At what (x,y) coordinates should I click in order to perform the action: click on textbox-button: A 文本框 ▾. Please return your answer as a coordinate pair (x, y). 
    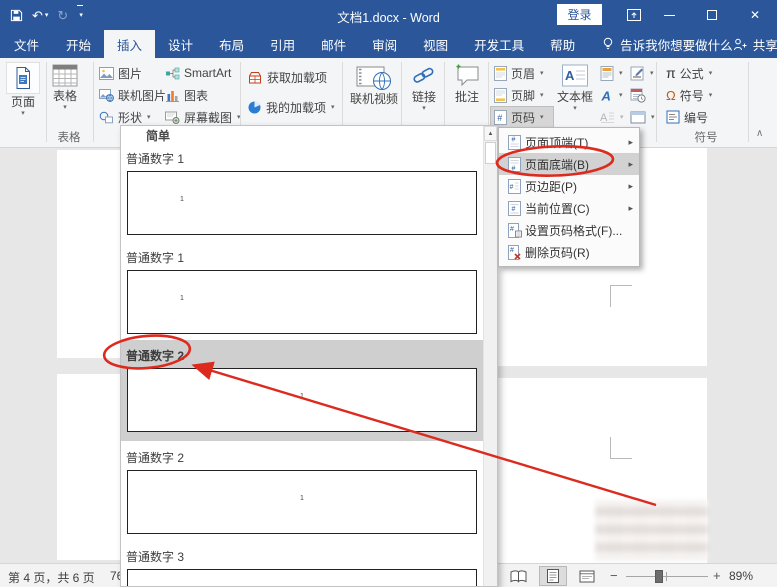
    Looking at the image, I should click on (575, 87).